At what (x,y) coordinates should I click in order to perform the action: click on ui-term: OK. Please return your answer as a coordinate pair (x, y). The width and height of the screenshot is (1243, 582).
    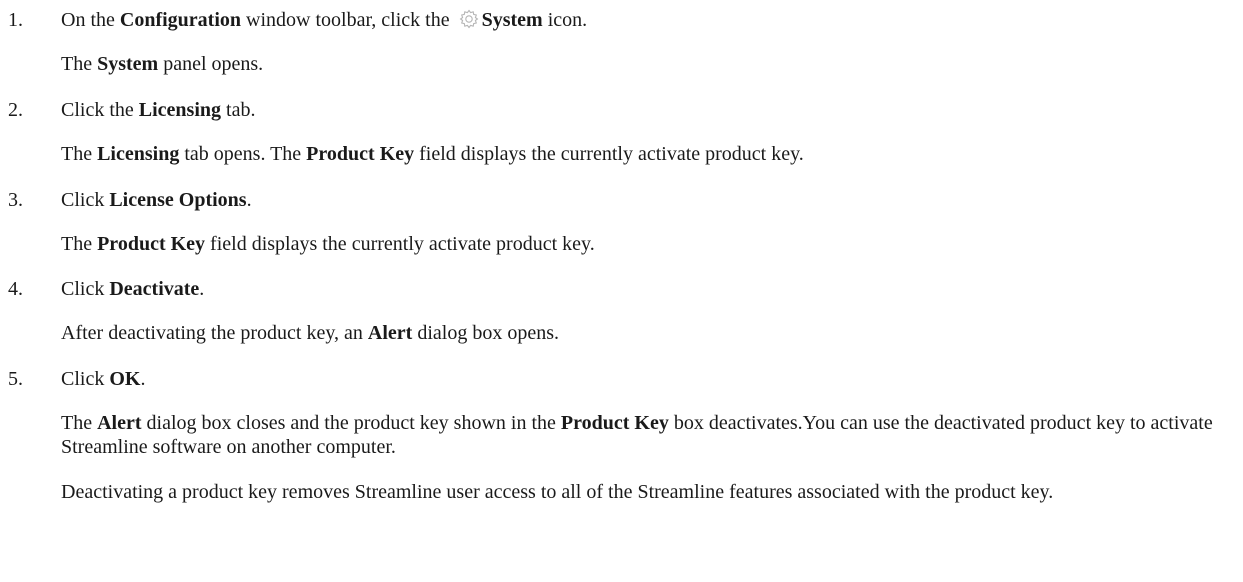
    Looking at the image, I should click on (125, 379).